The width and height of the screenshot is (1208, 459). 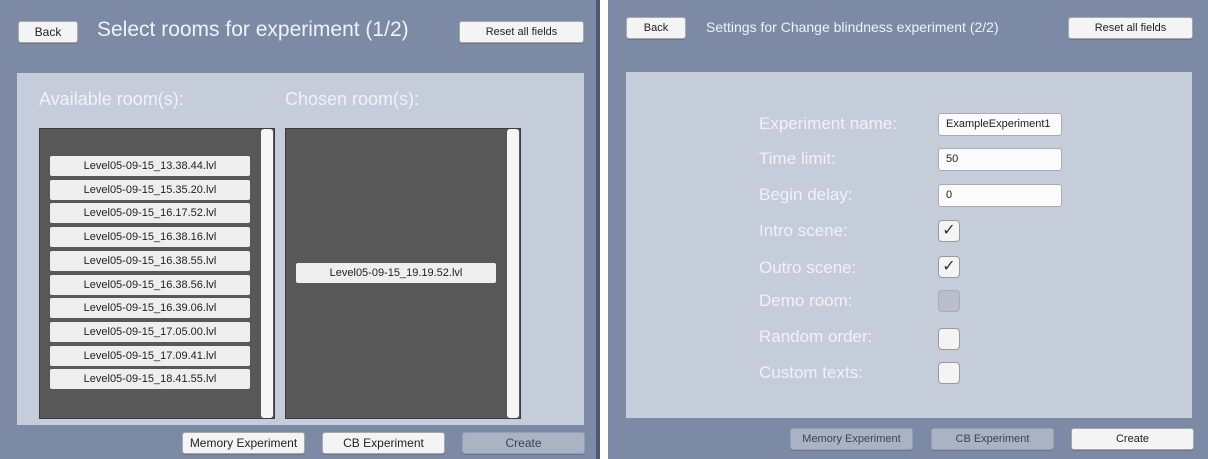 What do you see at coordinates (806, 194) in the screenshot?
I see `begin-delay-label: Begin delay:` at bounding box center [806, 194].